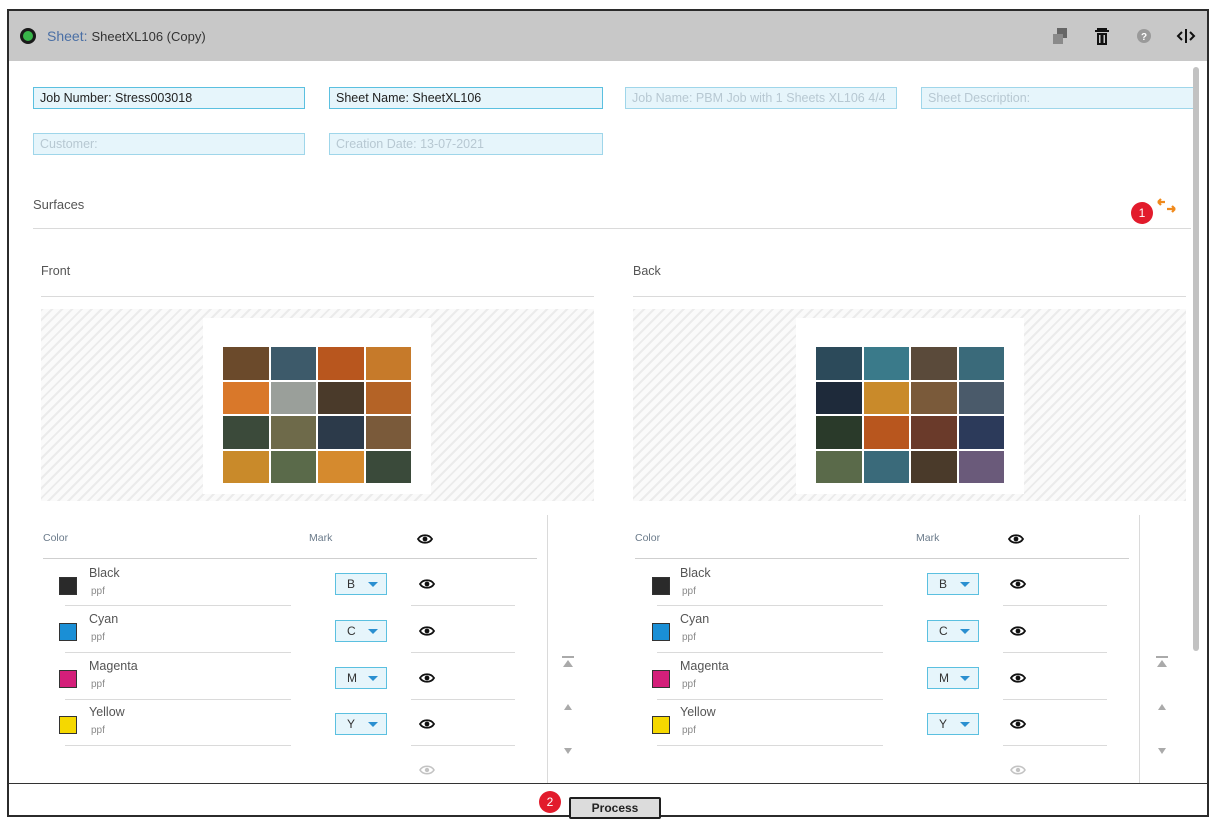 The height and width of the screenshot is (820, 1216). Describe the element at coordinates (882, 558) in the screenshot. I see `back-table-header-line` at that location.